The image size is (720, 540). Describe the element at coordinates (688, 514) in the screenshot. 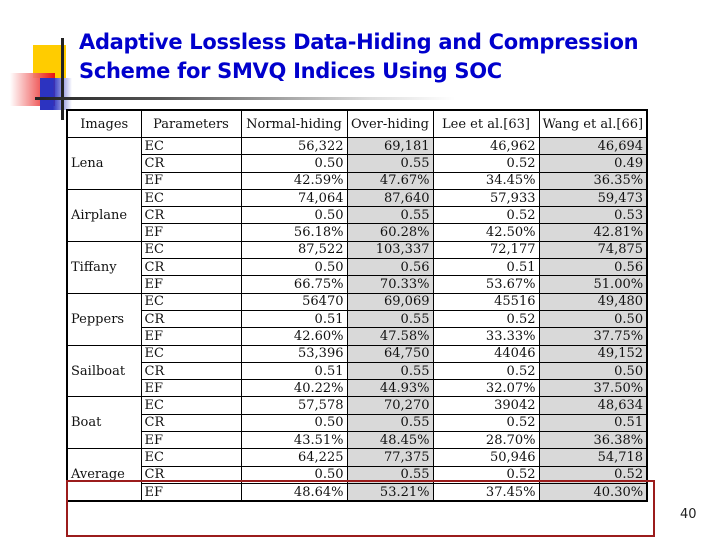

I see `page-number: 40` at that location.